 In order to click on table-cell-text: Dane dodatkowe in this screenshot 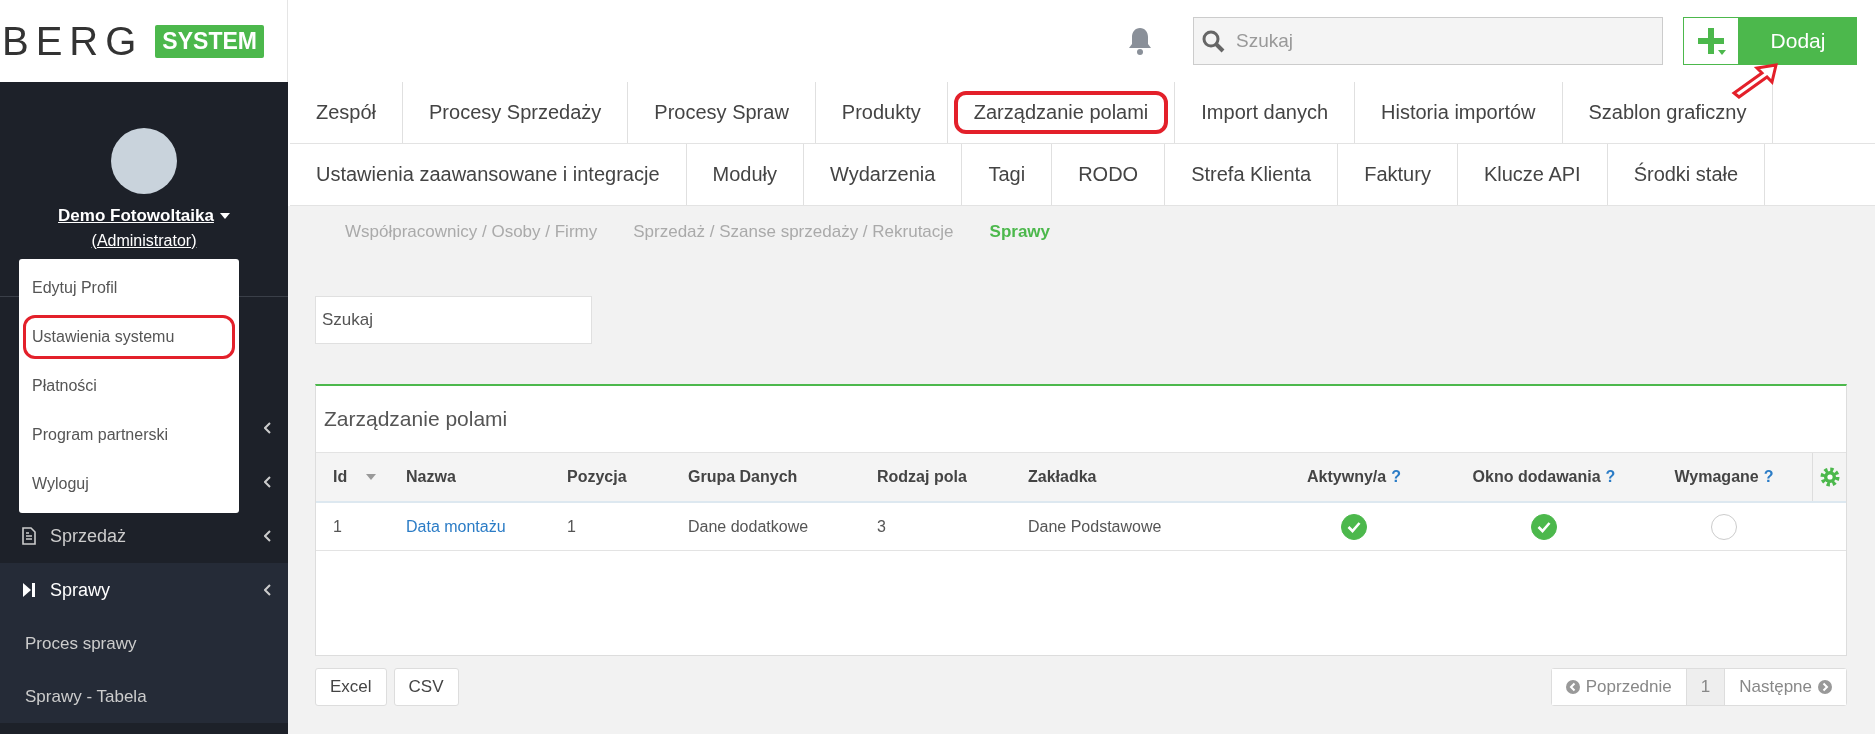, I will do `click(748, 526)`.